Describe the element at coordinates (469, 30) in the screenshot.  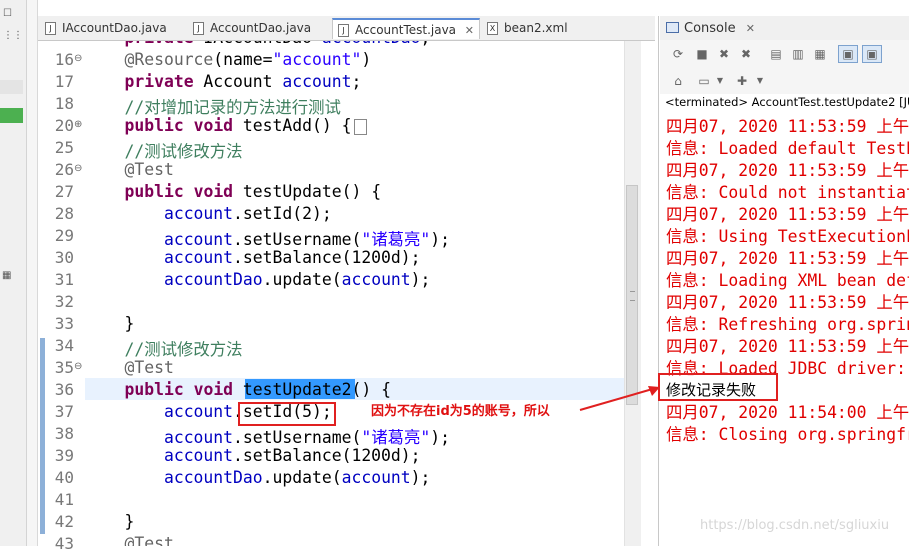
I see `close-icon: ✕` at that location.